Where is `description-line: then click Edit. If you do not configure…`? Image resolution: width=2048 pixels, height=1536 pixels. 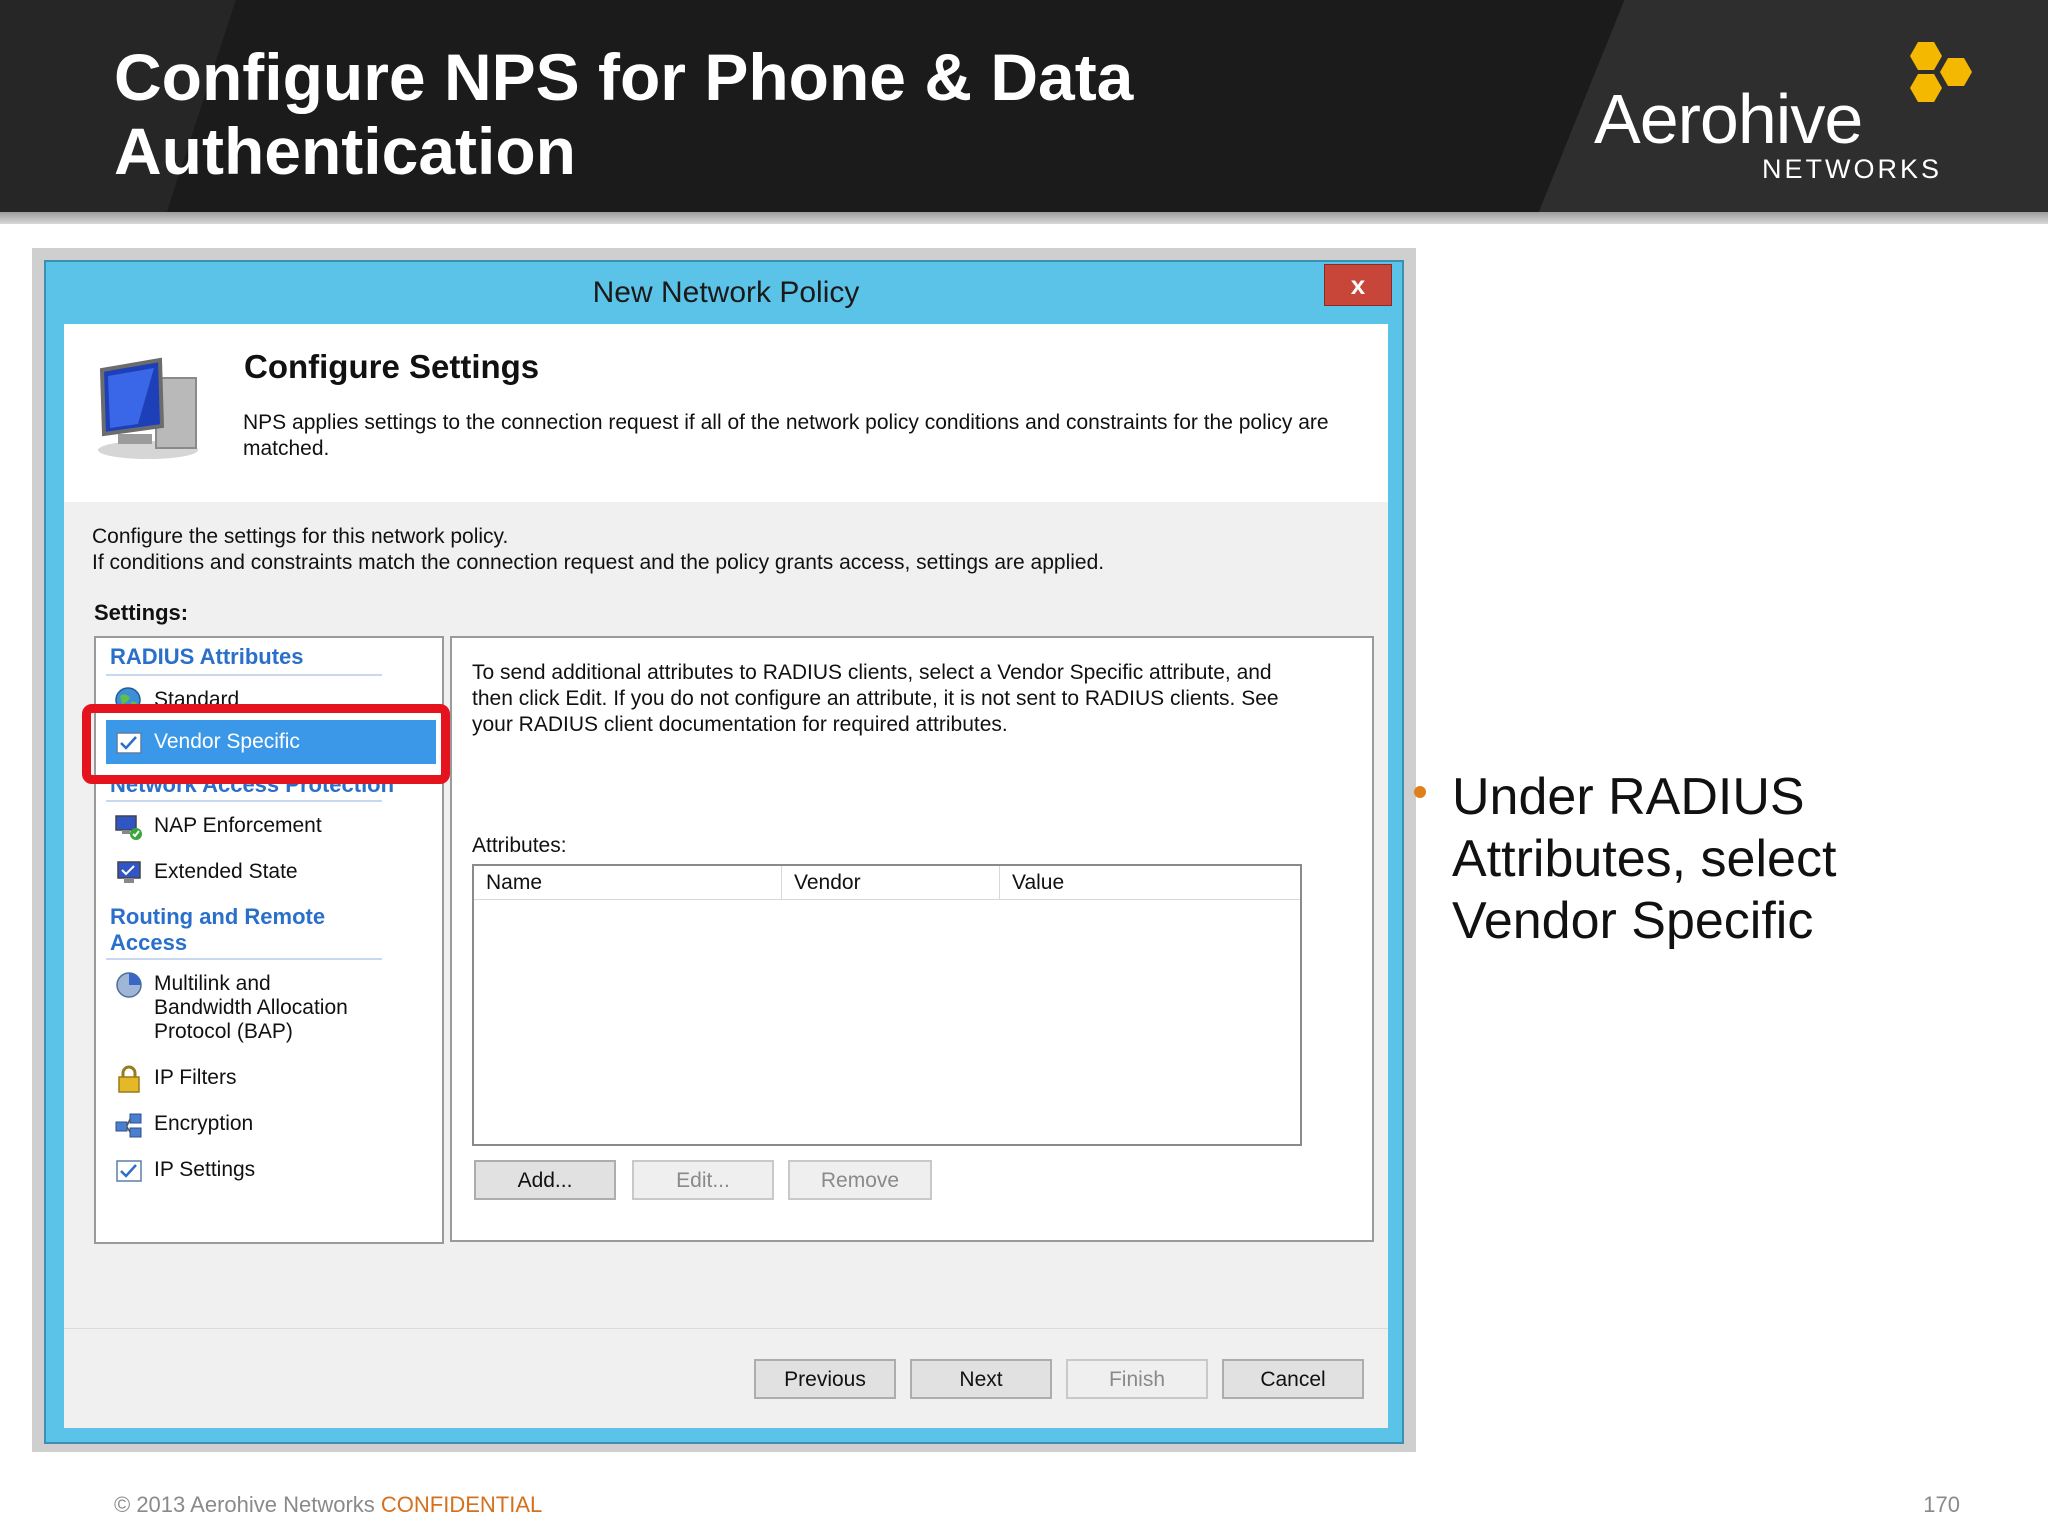 description-line: then click Edit. If you do not configure… is located at coordinates (875, 698).